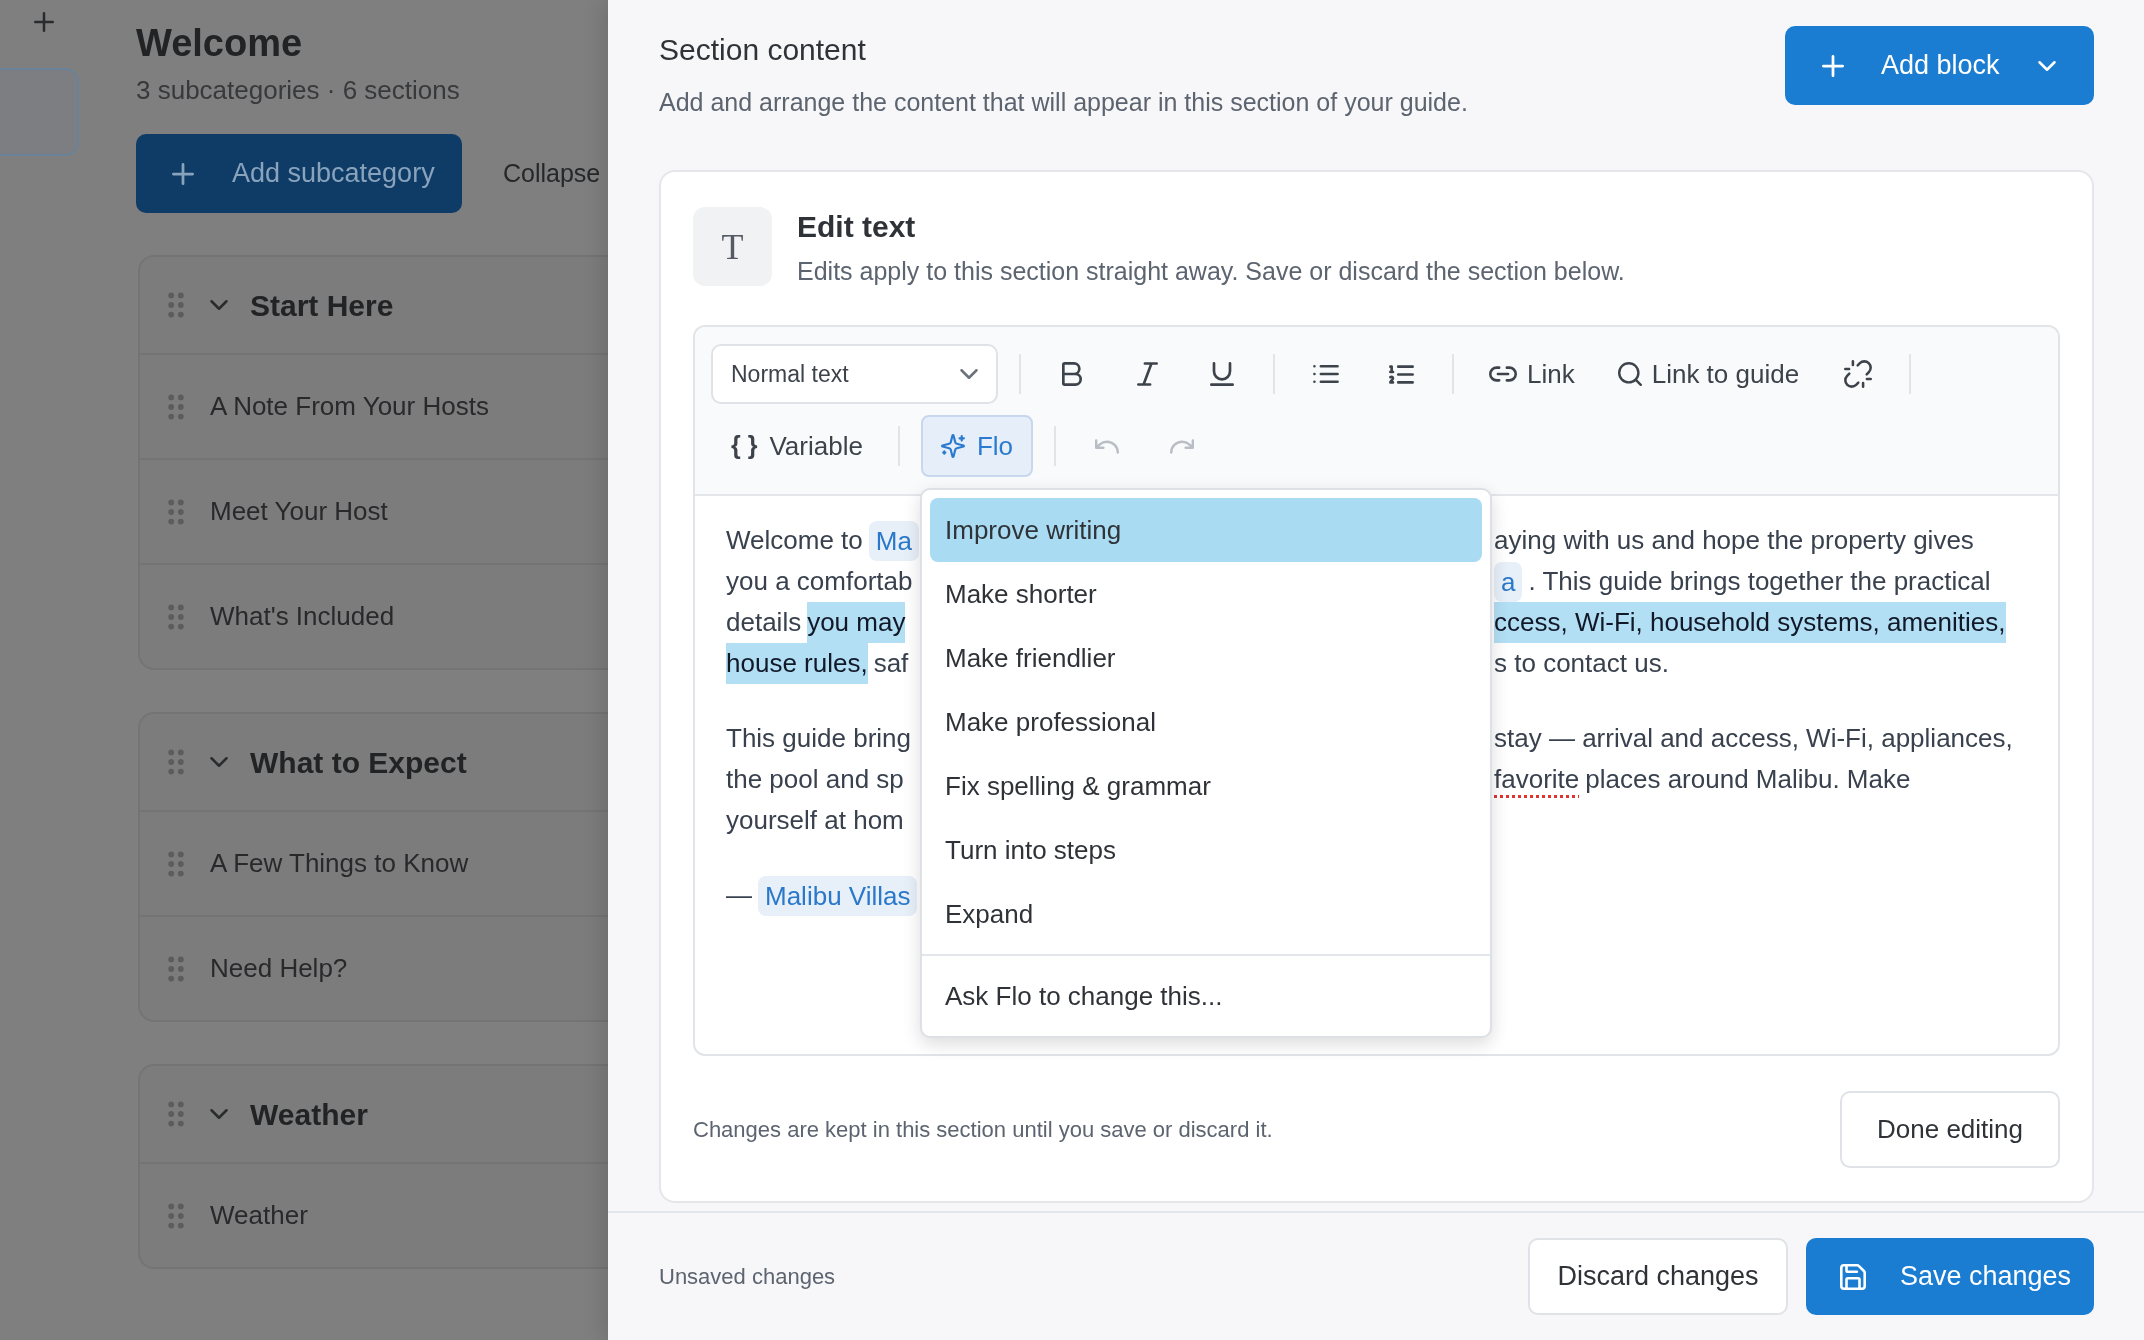 Image resolution: width=2144 pixels, height=1340 pixels. What do you see at coordinates (797, 663) in the screenshot?
I see `selected-text: house rules,` at bounding box center [797, 663].